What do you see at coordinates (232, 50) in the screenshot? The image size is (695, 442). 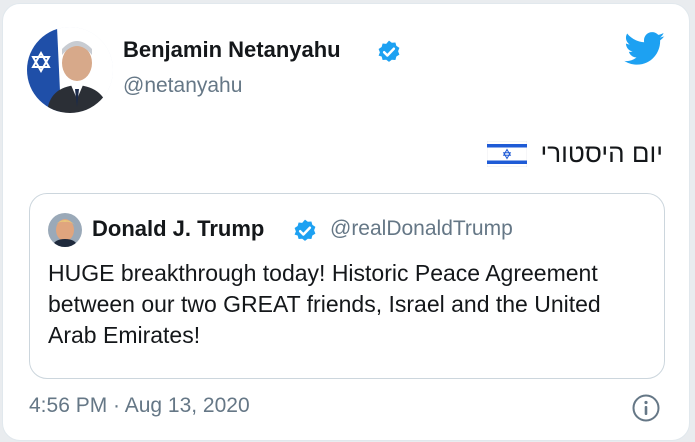 I see `author-name: Benjamin Netanyahu` at bounding box center [232, 50].